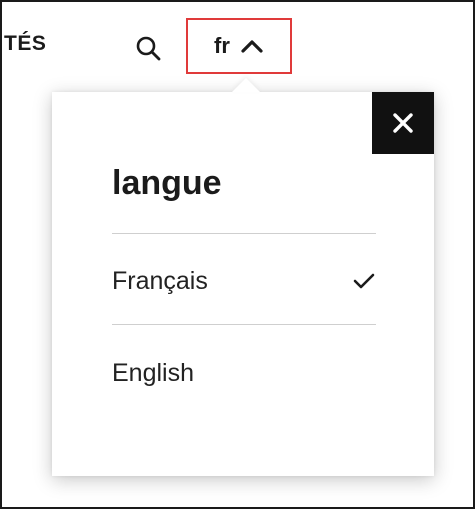 The image size is (475, 509). I want to click on search-icon, so click(149, 49).